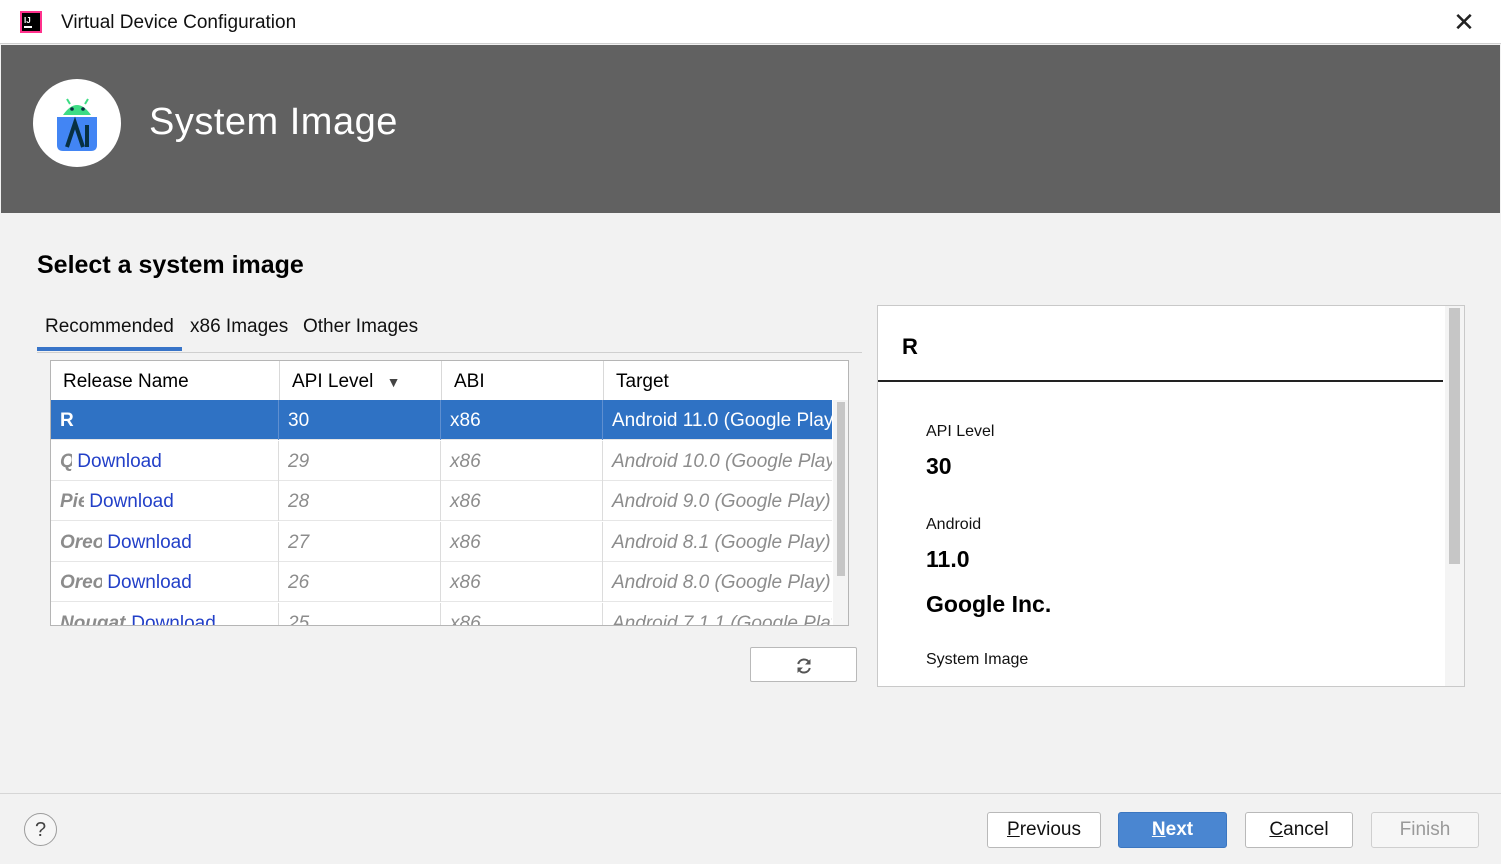  What do you see at coordinates (1160, 381) in the screenshot?
I see `detail-separator` at bounding box center [1160, 381].